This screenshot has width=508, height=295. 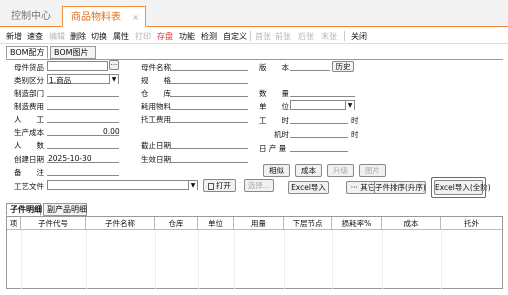 I want to click on subtab-bom: BOM配方, so click(x=27, y=52).